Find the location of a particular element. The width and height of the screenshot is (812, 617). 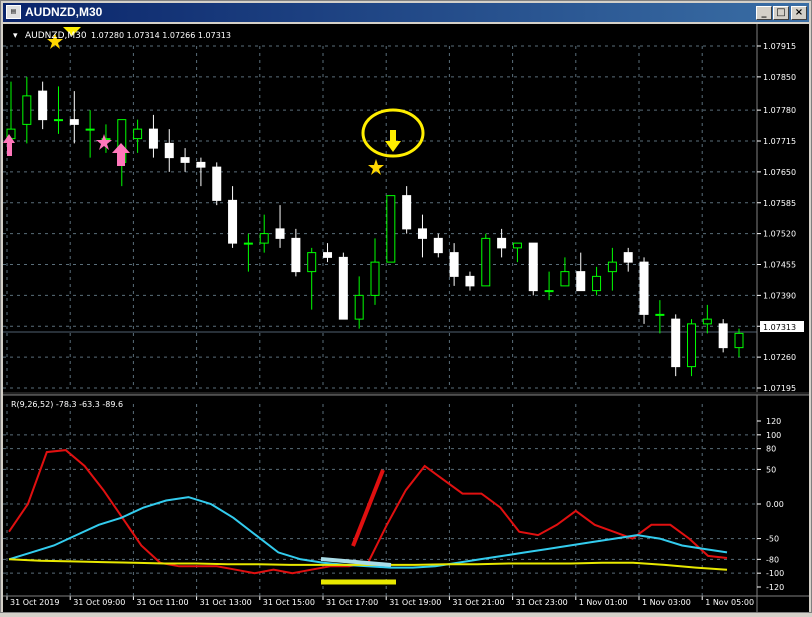

indicator-axis: 120 100 80 50 0.00 -50 -80 -100 -120 is located at coordinates (770, 504).